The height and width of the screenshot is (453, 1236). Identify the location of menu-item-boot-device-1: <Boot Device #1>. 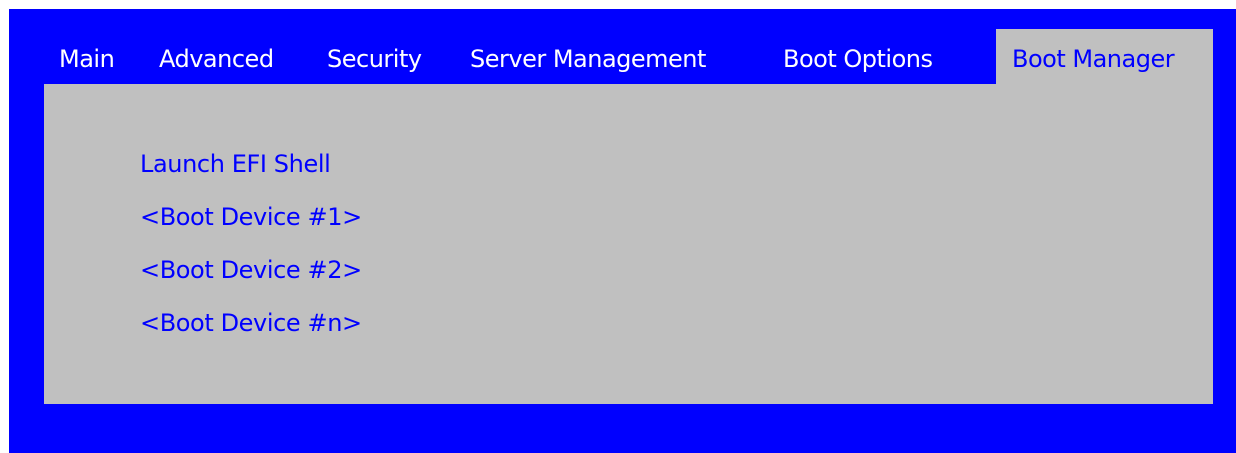
(251, 227).